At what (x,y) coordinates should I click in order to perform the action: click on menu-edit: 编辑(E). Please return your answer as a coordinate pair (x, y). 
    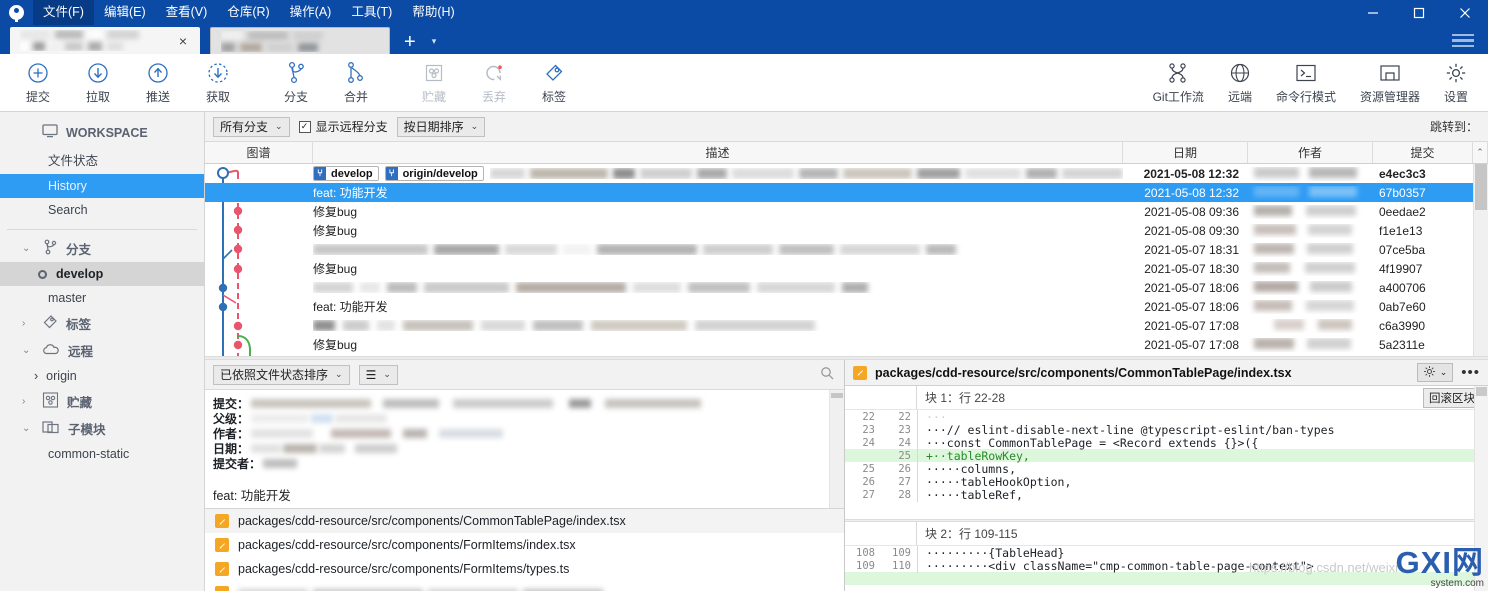
    Looking at the image, I should click on (125, 12).